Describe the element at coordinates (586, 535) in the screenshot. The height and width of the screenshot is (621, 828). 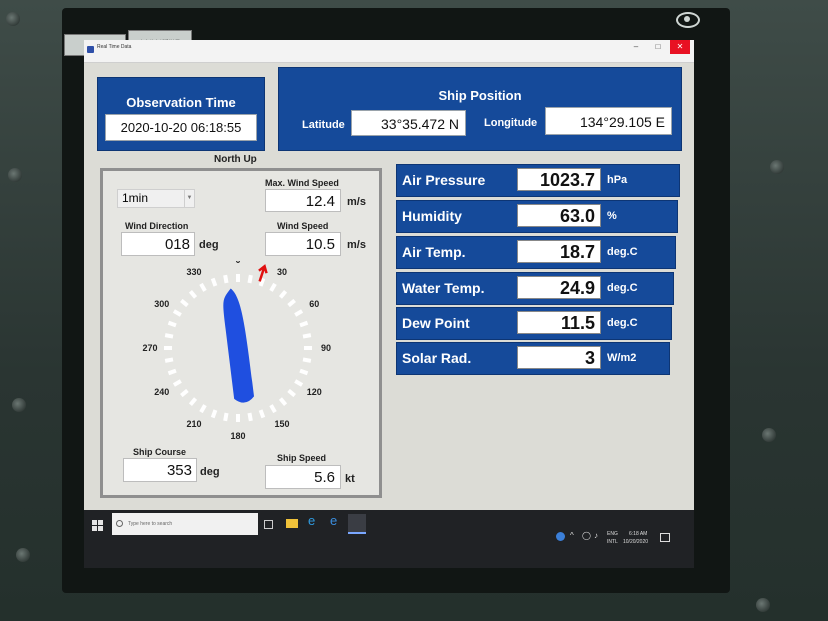
I see `network-icon: ◯` at that location.